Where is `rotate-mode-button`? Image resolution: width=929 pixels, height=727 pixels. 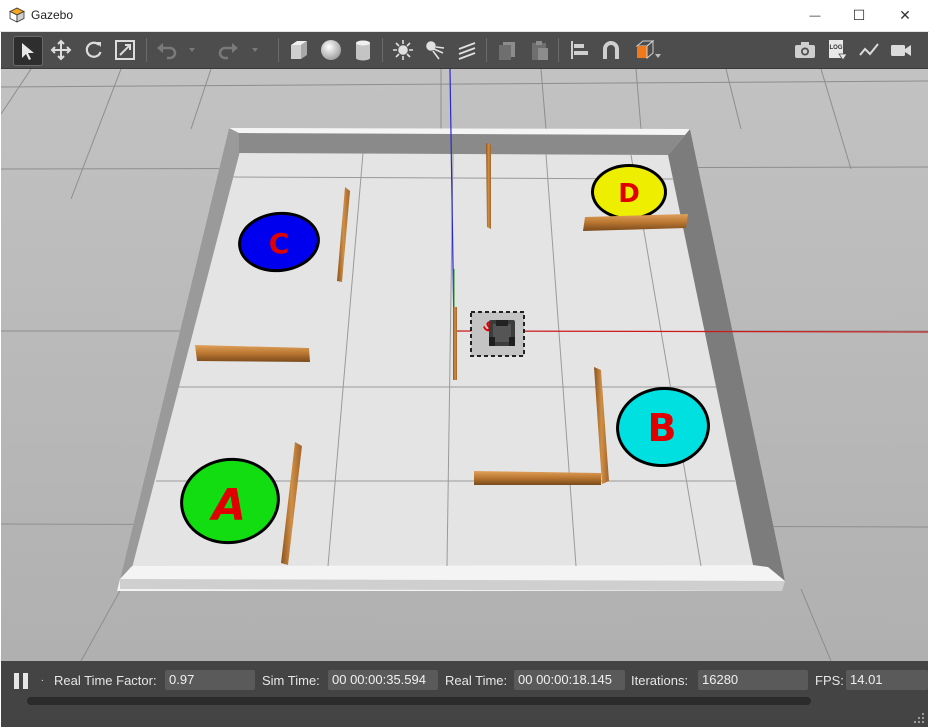 rotate-mode-button is located at coordinates (93, 50).